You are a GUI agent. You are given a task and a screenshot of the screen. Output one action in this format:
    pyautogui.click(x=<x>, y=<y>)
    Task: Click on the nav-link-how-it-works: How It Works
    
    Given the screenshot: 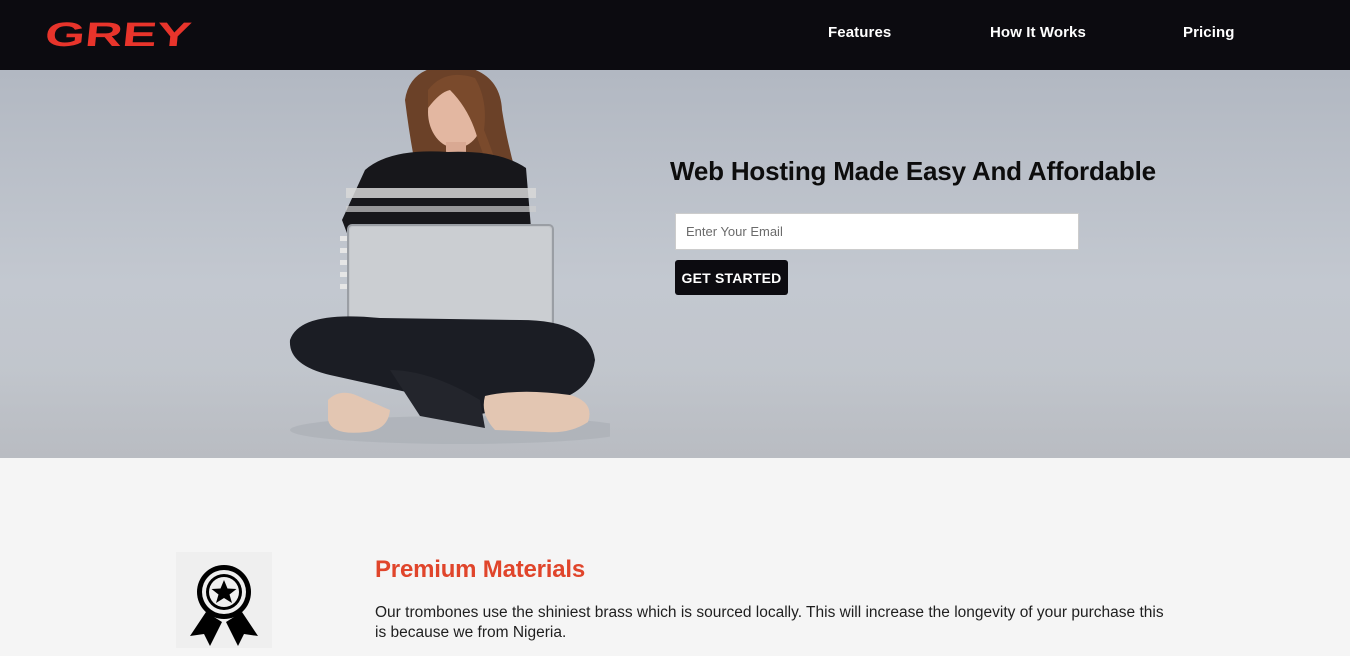 What is the action you would take?
    pyautogui.click(x=1038, y=32)
    